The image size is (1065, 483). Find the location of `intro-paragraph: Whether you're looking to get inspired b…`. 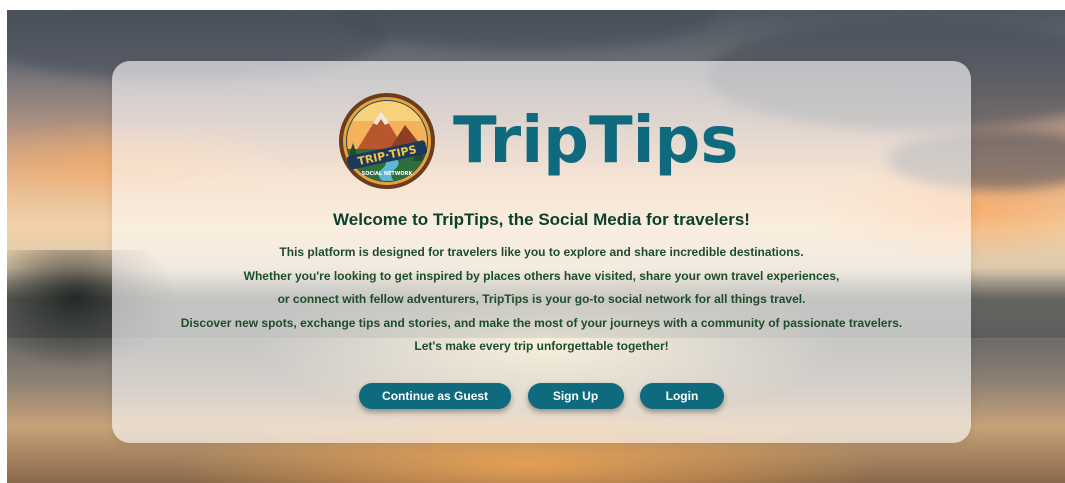

intro-paragraph: Whether you're looking to get inspired b… is located at coordinates (541, 275).